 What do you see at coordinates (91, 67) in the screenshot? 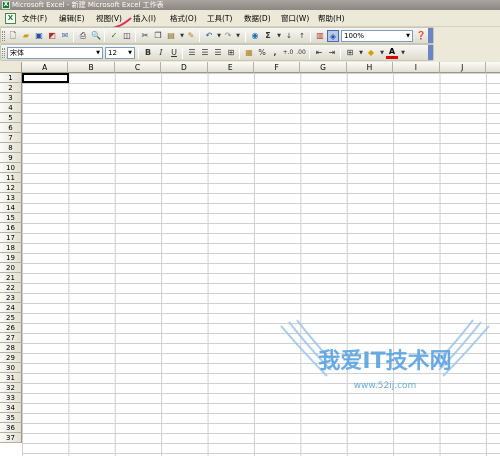
I see `column-header: B` at bounding box center [91, 67].